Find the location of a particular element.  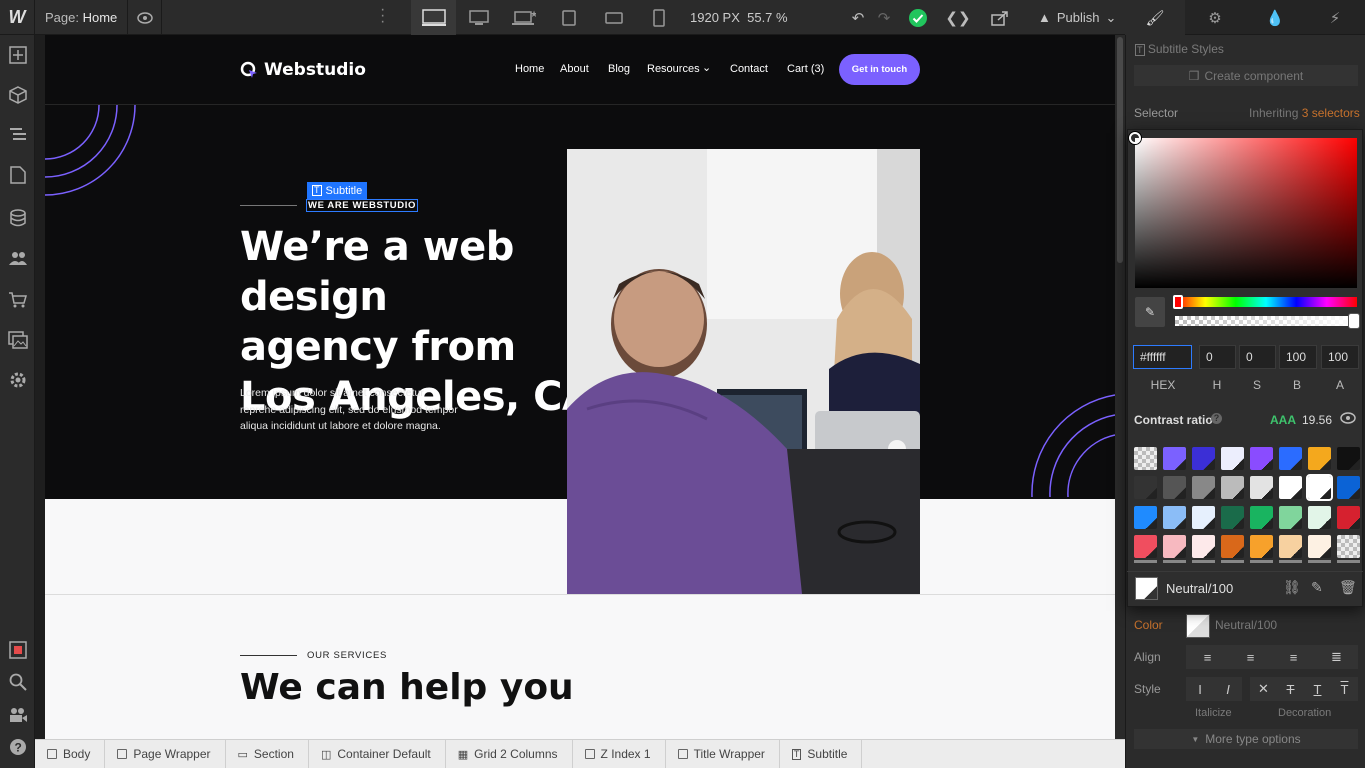

breadcrumb-subtitle: T Subtitle is located at coordinates (821, 753).